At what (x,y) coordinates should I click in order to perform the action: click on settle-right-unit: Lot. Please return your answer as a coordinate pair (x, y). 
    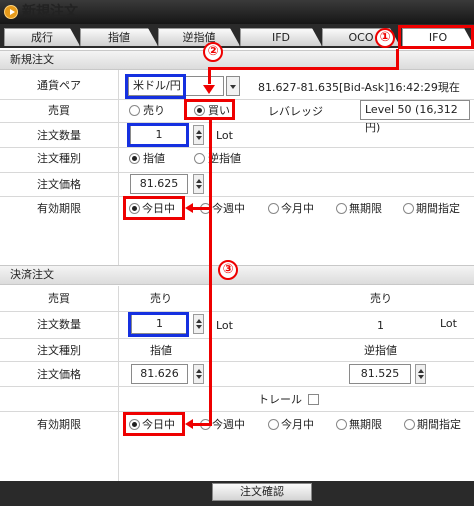
    Looking at the image, I should click on (448, 323).